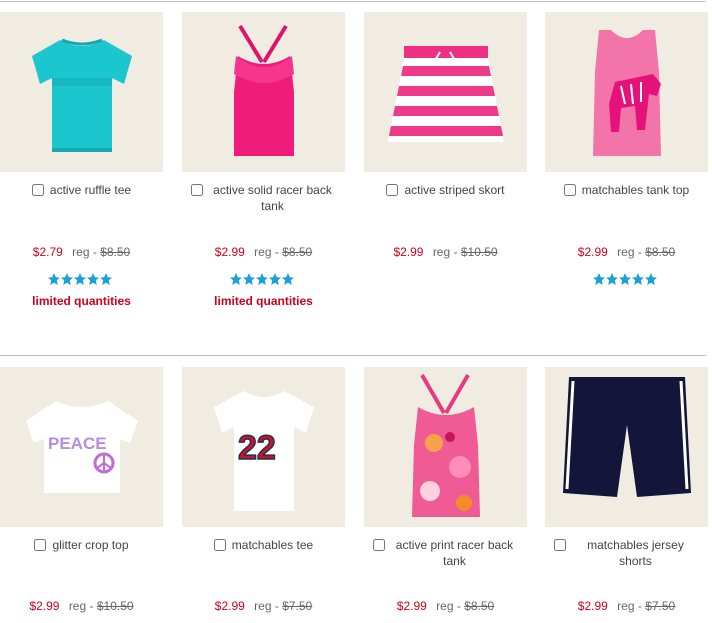 This screenshot has width=712, height=623. I want to click on product-card: active striped skort $2.99 reg - $10.50, so click(445, 135).